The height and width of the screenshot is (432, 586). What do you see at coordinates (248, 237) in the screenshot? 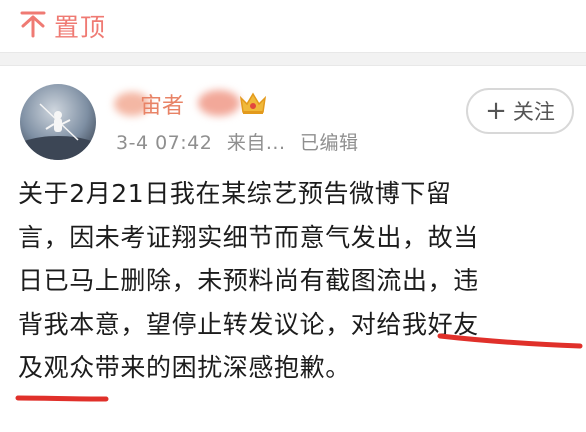
I see `post-line: 言，因未考证翔实细节而意气发出，故当` at bounding box center [248, 237].